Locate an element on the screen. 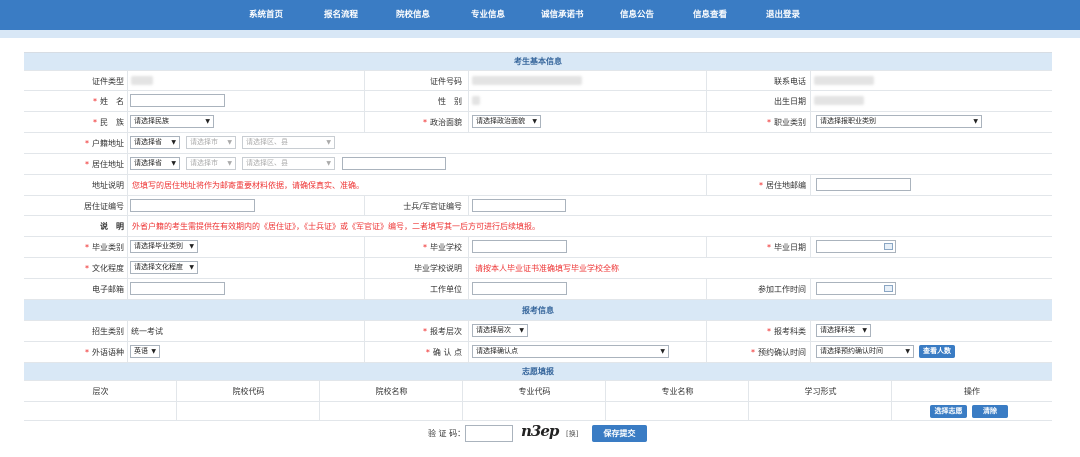 The image size is (1080, 457). birth-value-redacted is located at coordinates (839, 100).